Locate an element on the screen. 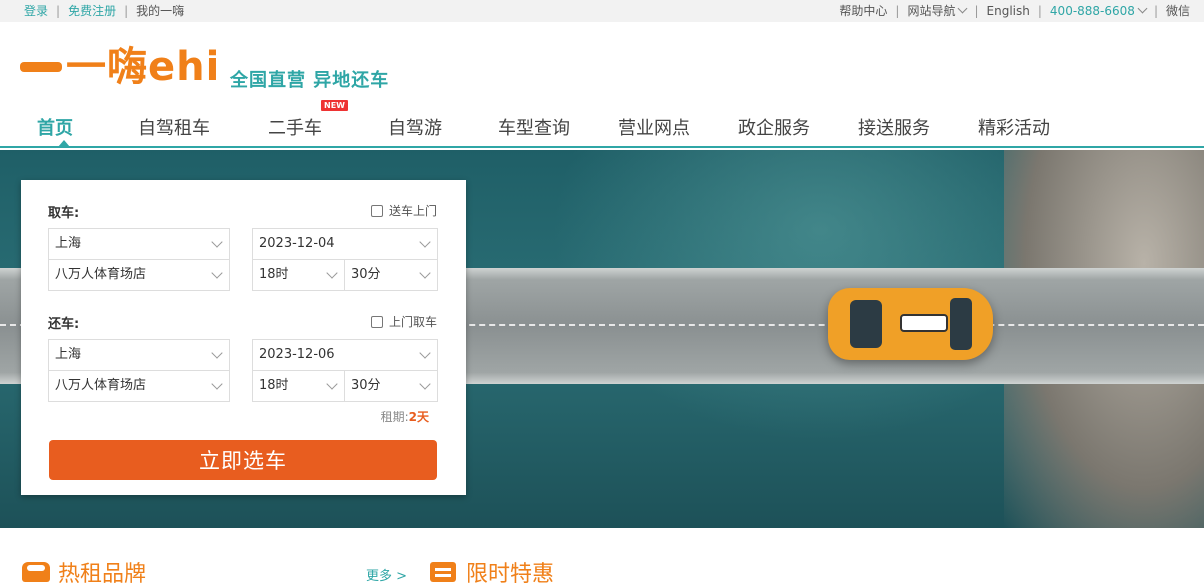  logo-dash-icon is located at coordinates (41, 67).